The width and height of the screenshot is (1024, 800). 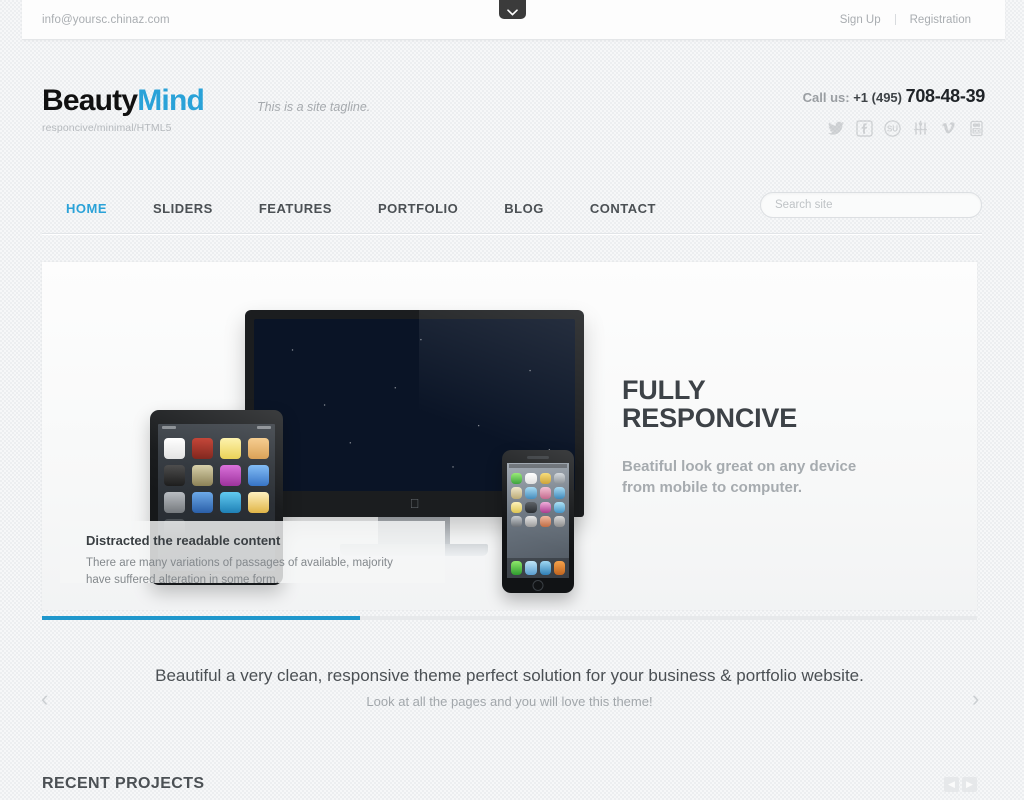 What do you see at coordinates (920, 128) in the screenshot?
I see `dribbble-icon` at bounding box center [920, 128].